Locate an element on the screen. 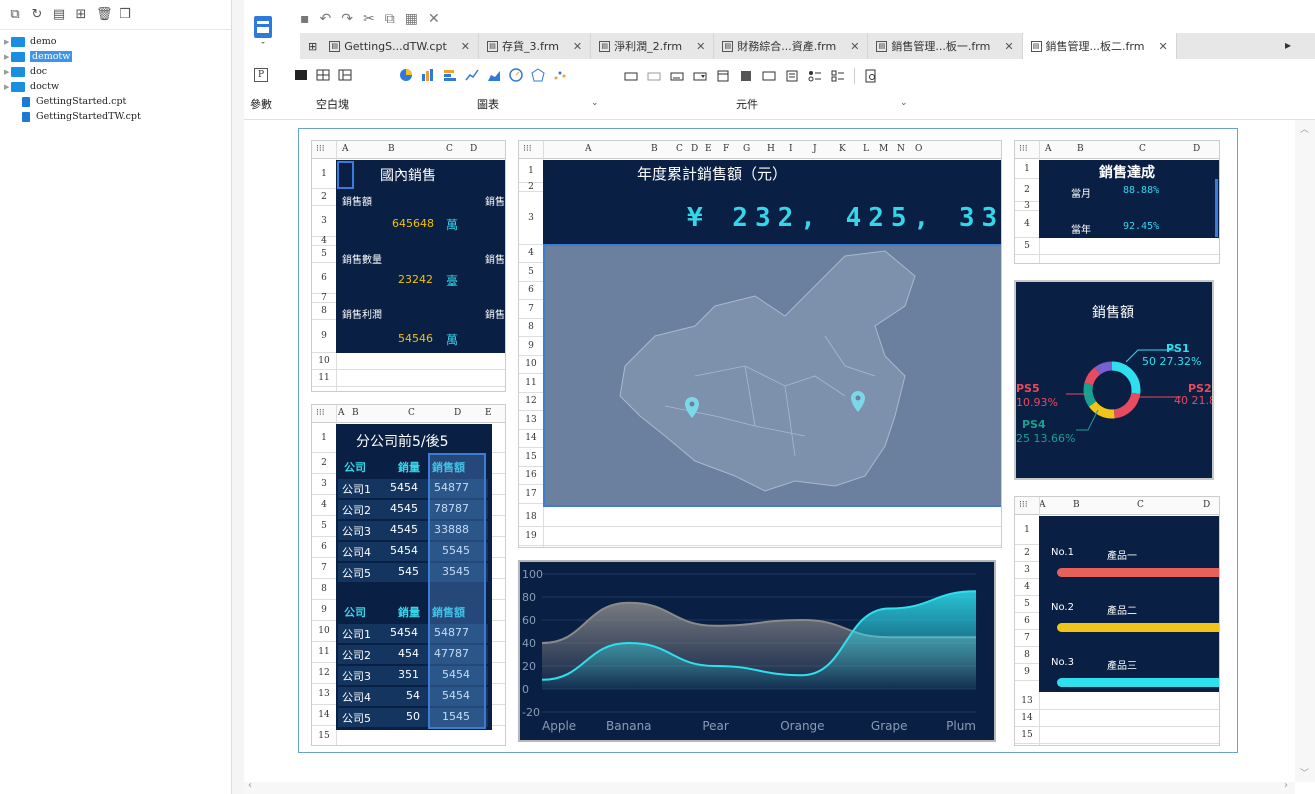 This screenshot has width=1315, height=794. tab-menu-icon: ▸ is located at coordinates (1288, 45).